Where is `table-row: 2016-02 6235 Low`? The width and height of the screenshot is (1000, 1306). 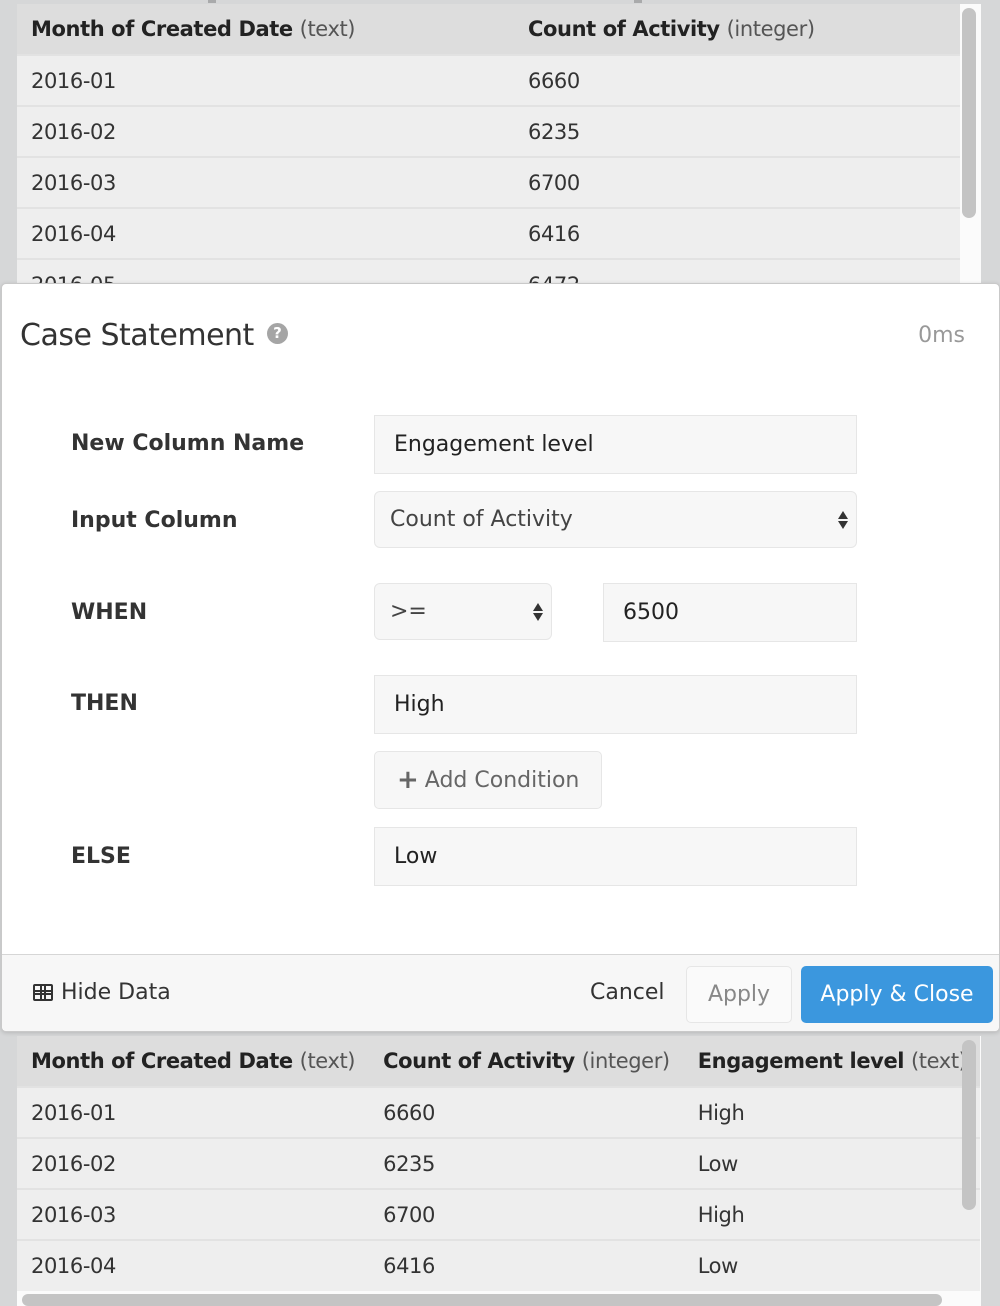 table-row: 2016-02 6235 Low is located at coordinates (499, 1163).